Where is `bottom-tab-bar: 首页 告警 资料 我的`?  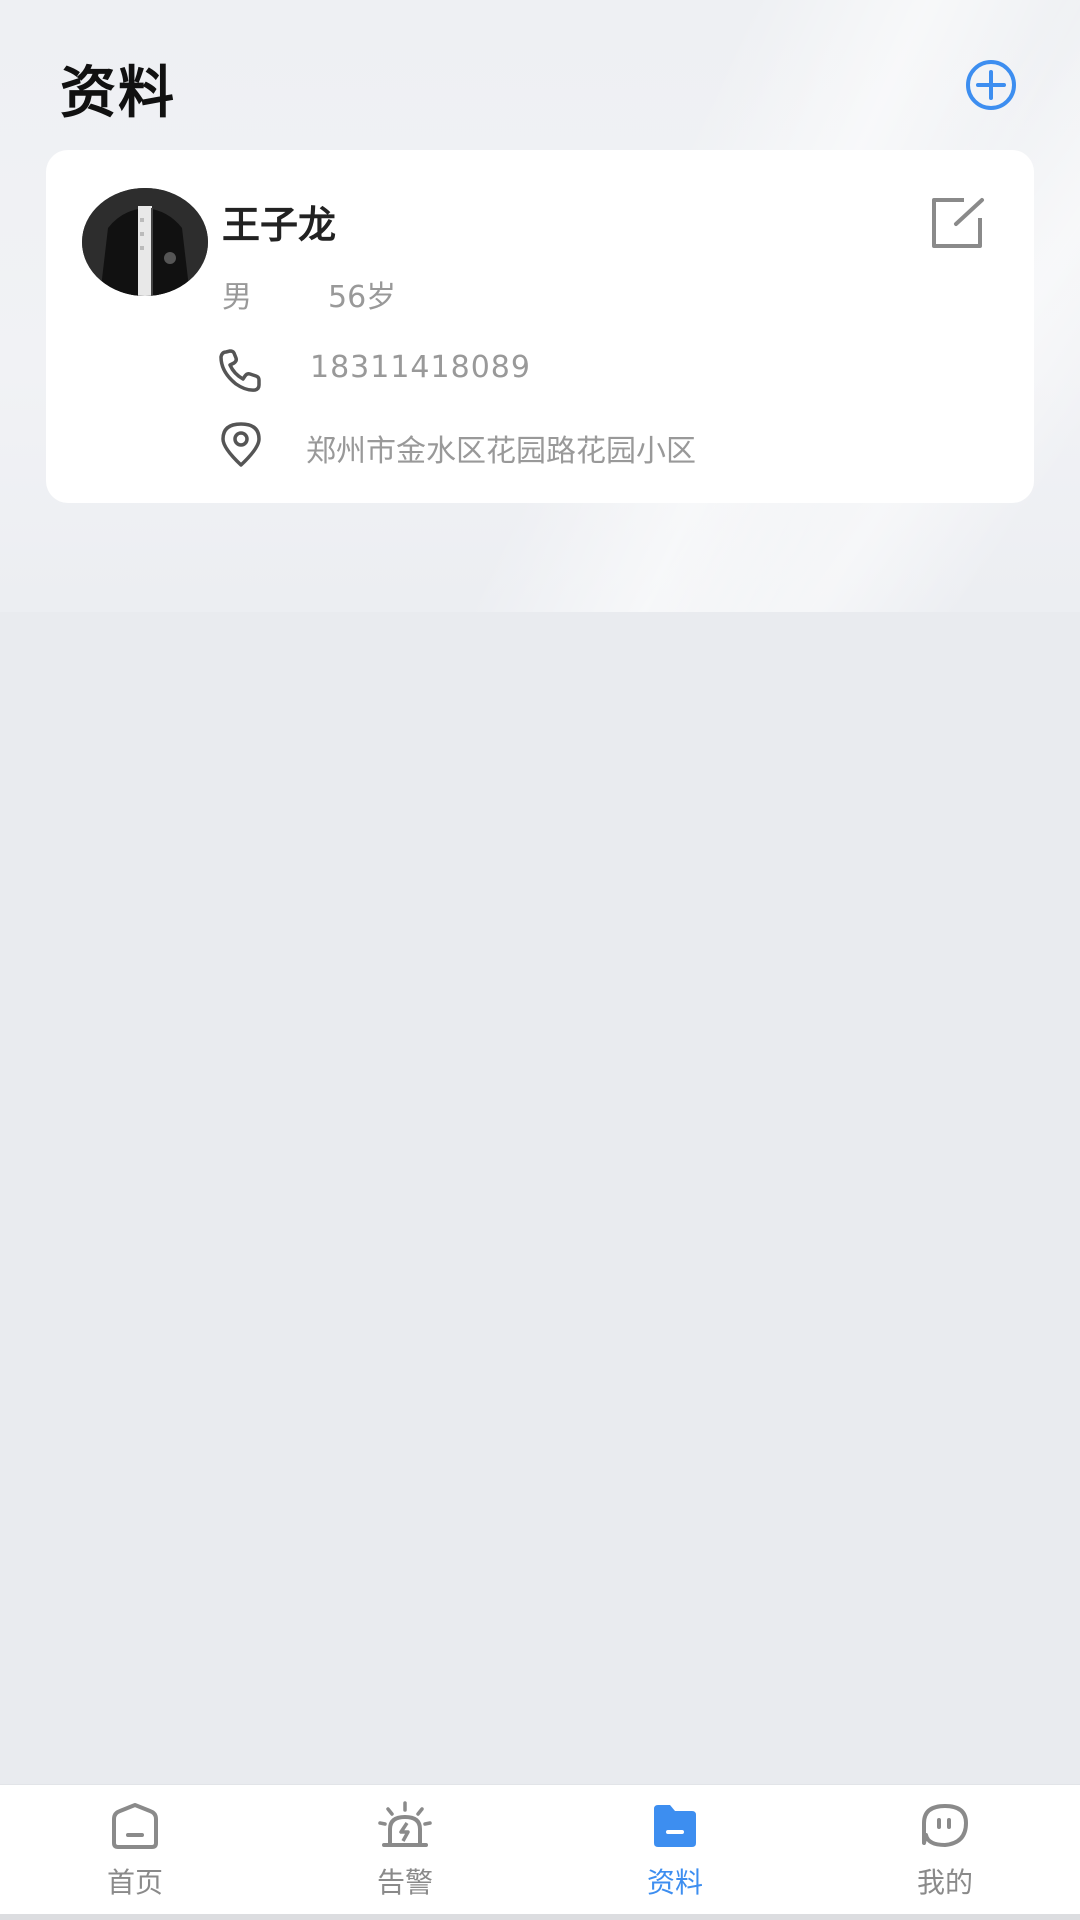
bottom-tab-bar: 首页 告警 资料 我的 is located at coordinates (540, 1849).